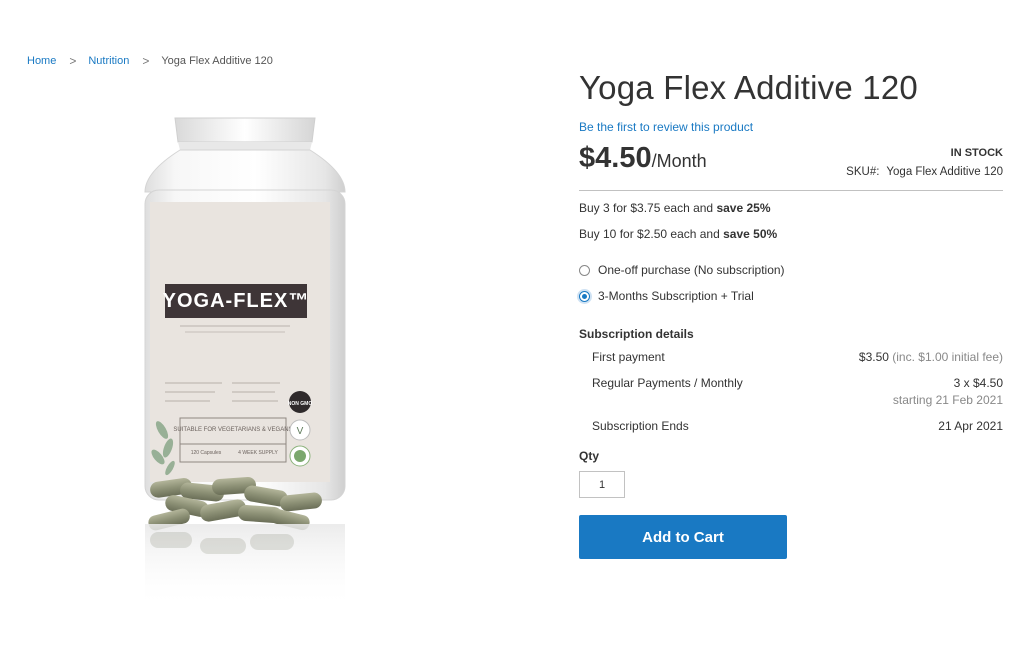 The height and width of the screenshot is (650, 1024). What do you see at coordinates (589, 456) in the screenshot?
I see `qty-label: Qty` at bounding box center [589, 456].